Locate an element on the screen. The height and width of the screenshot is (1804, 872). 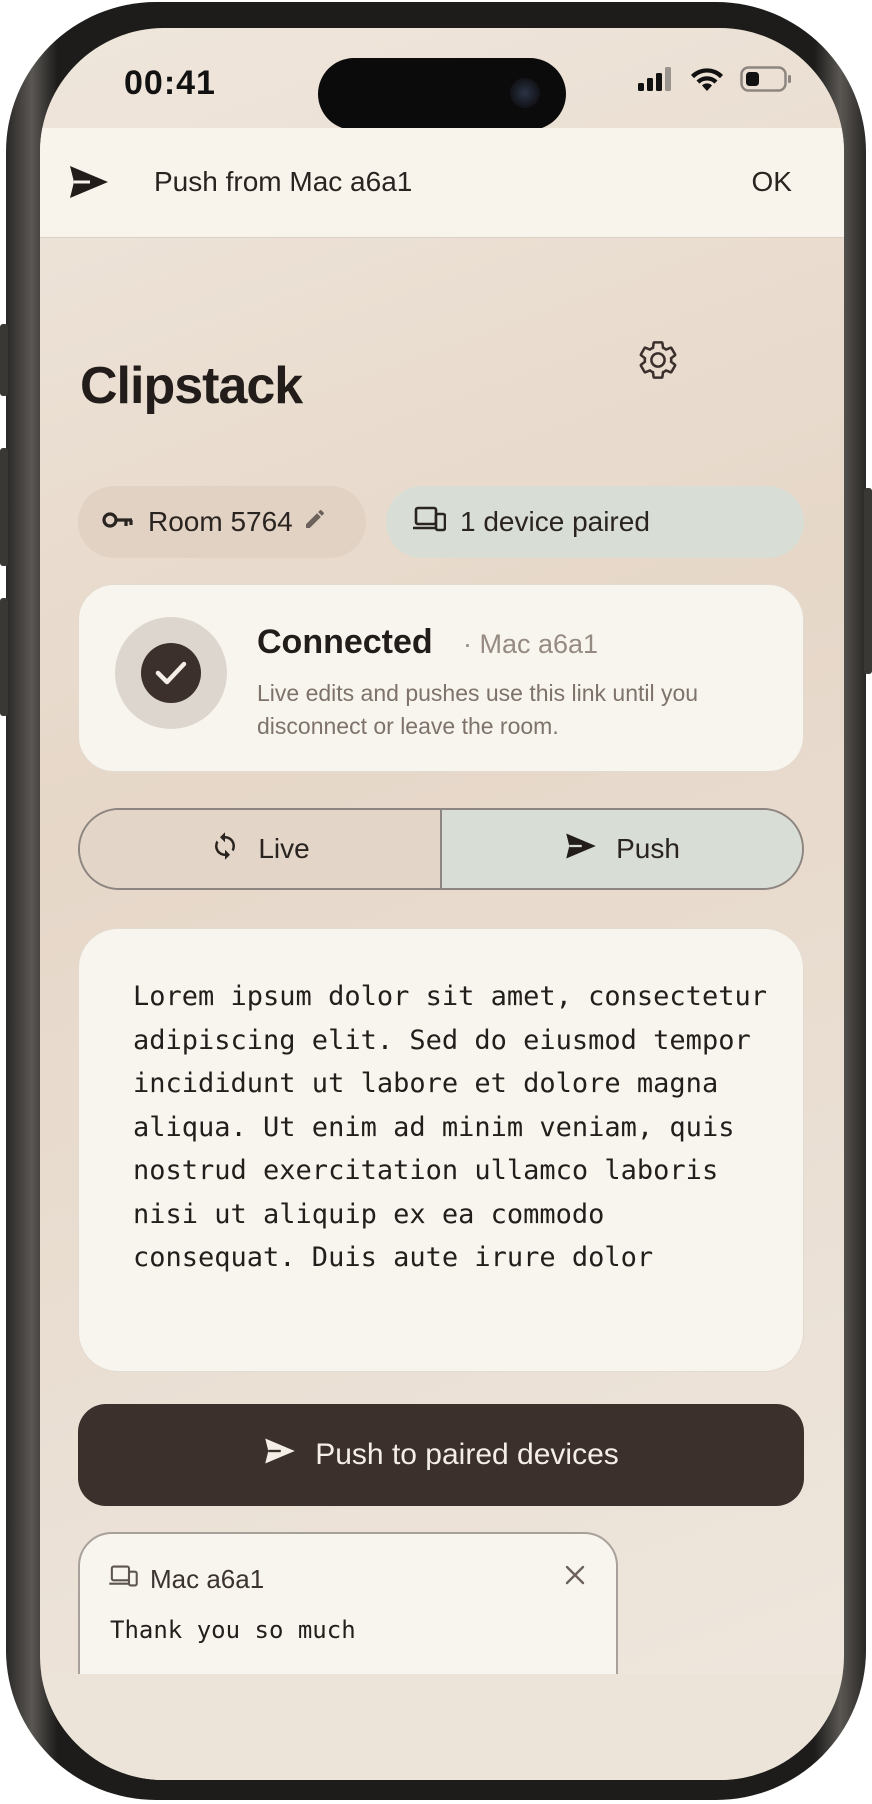
mode-live-label: Live is located at coordinates (284, 848).